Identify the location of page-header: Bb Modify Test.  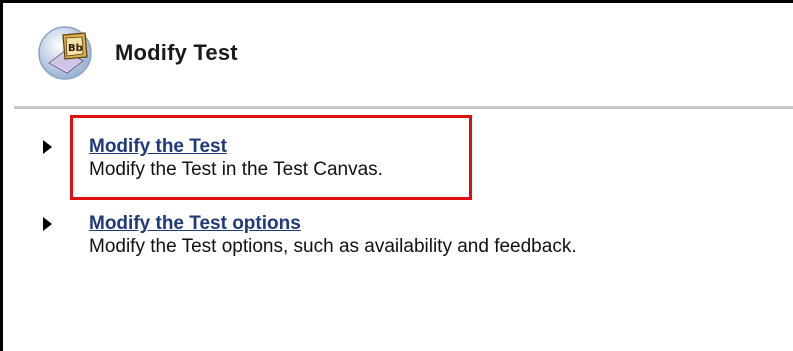
(137, 53).